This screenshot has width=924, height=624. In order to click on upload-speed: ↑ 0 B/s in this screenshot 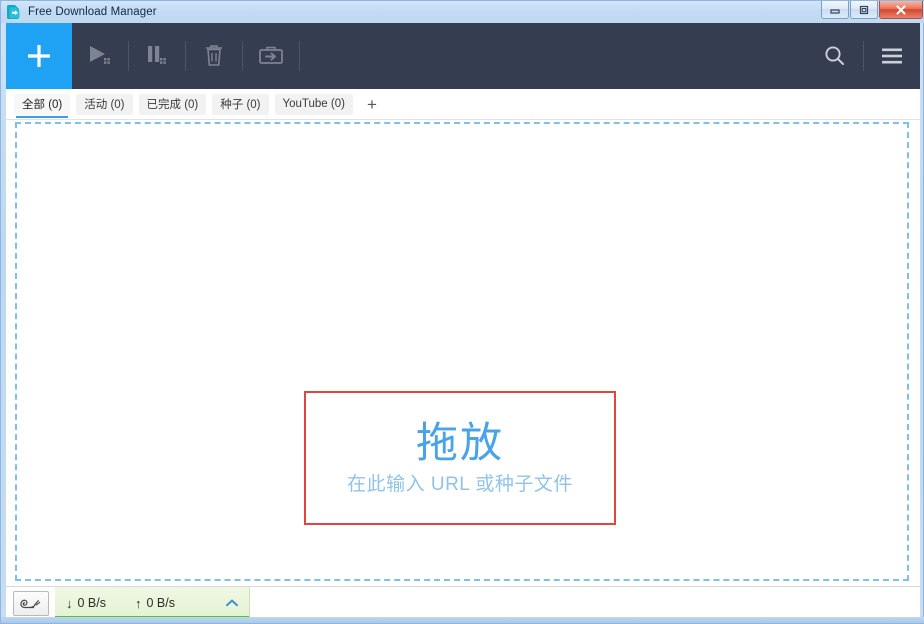, I will do `click(155, 603)`.